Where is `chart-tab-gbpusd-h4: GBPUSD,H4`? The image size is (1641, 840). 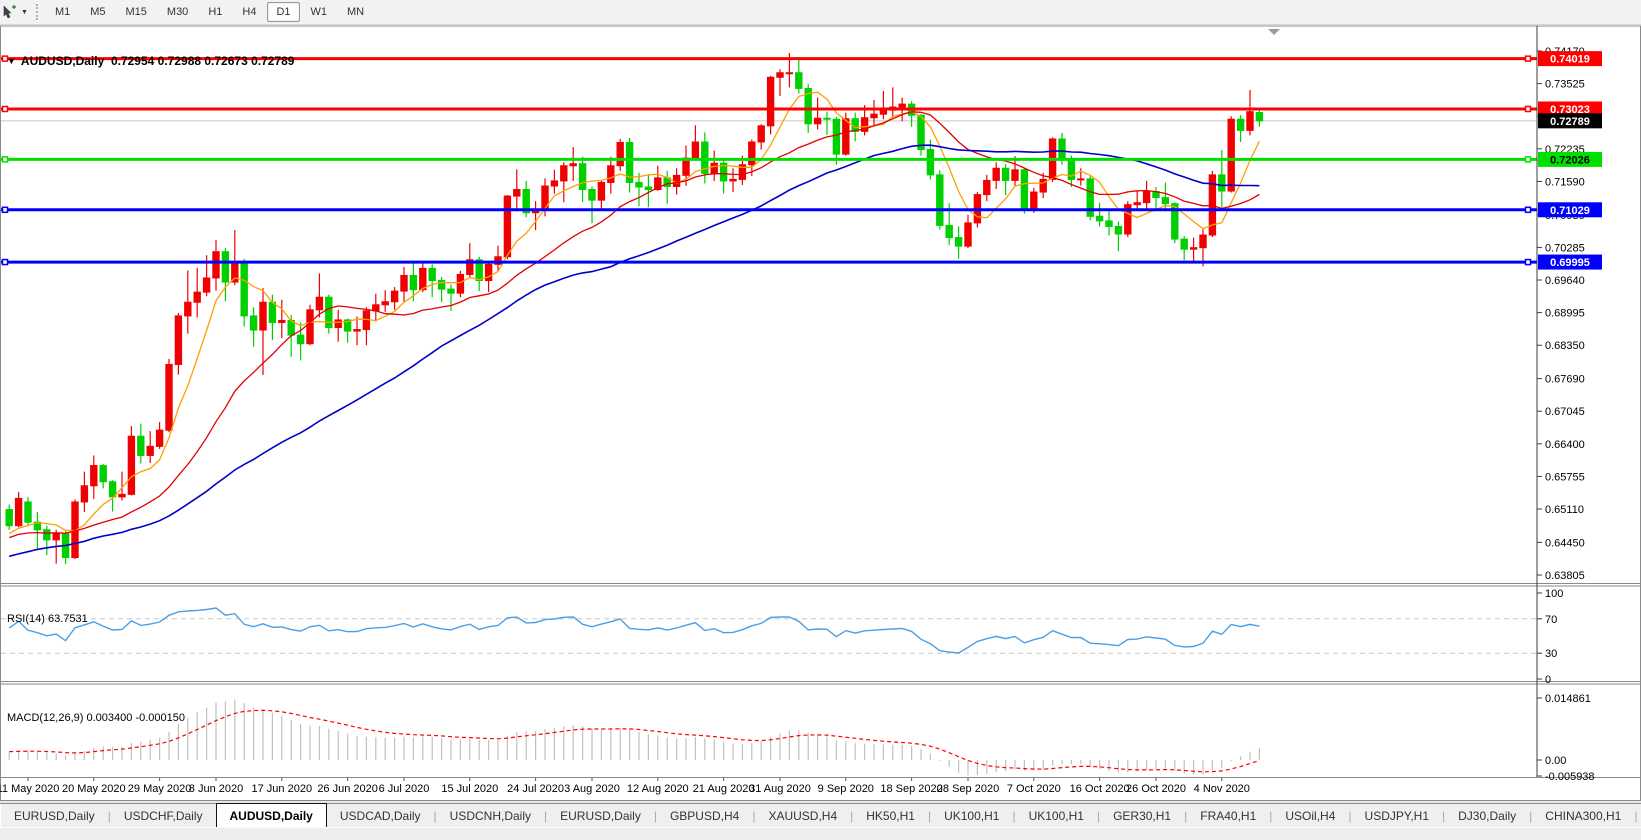 chart-tab-gbpusd-h4: GBPUSD,H4 is located at coordinates (704, 816).